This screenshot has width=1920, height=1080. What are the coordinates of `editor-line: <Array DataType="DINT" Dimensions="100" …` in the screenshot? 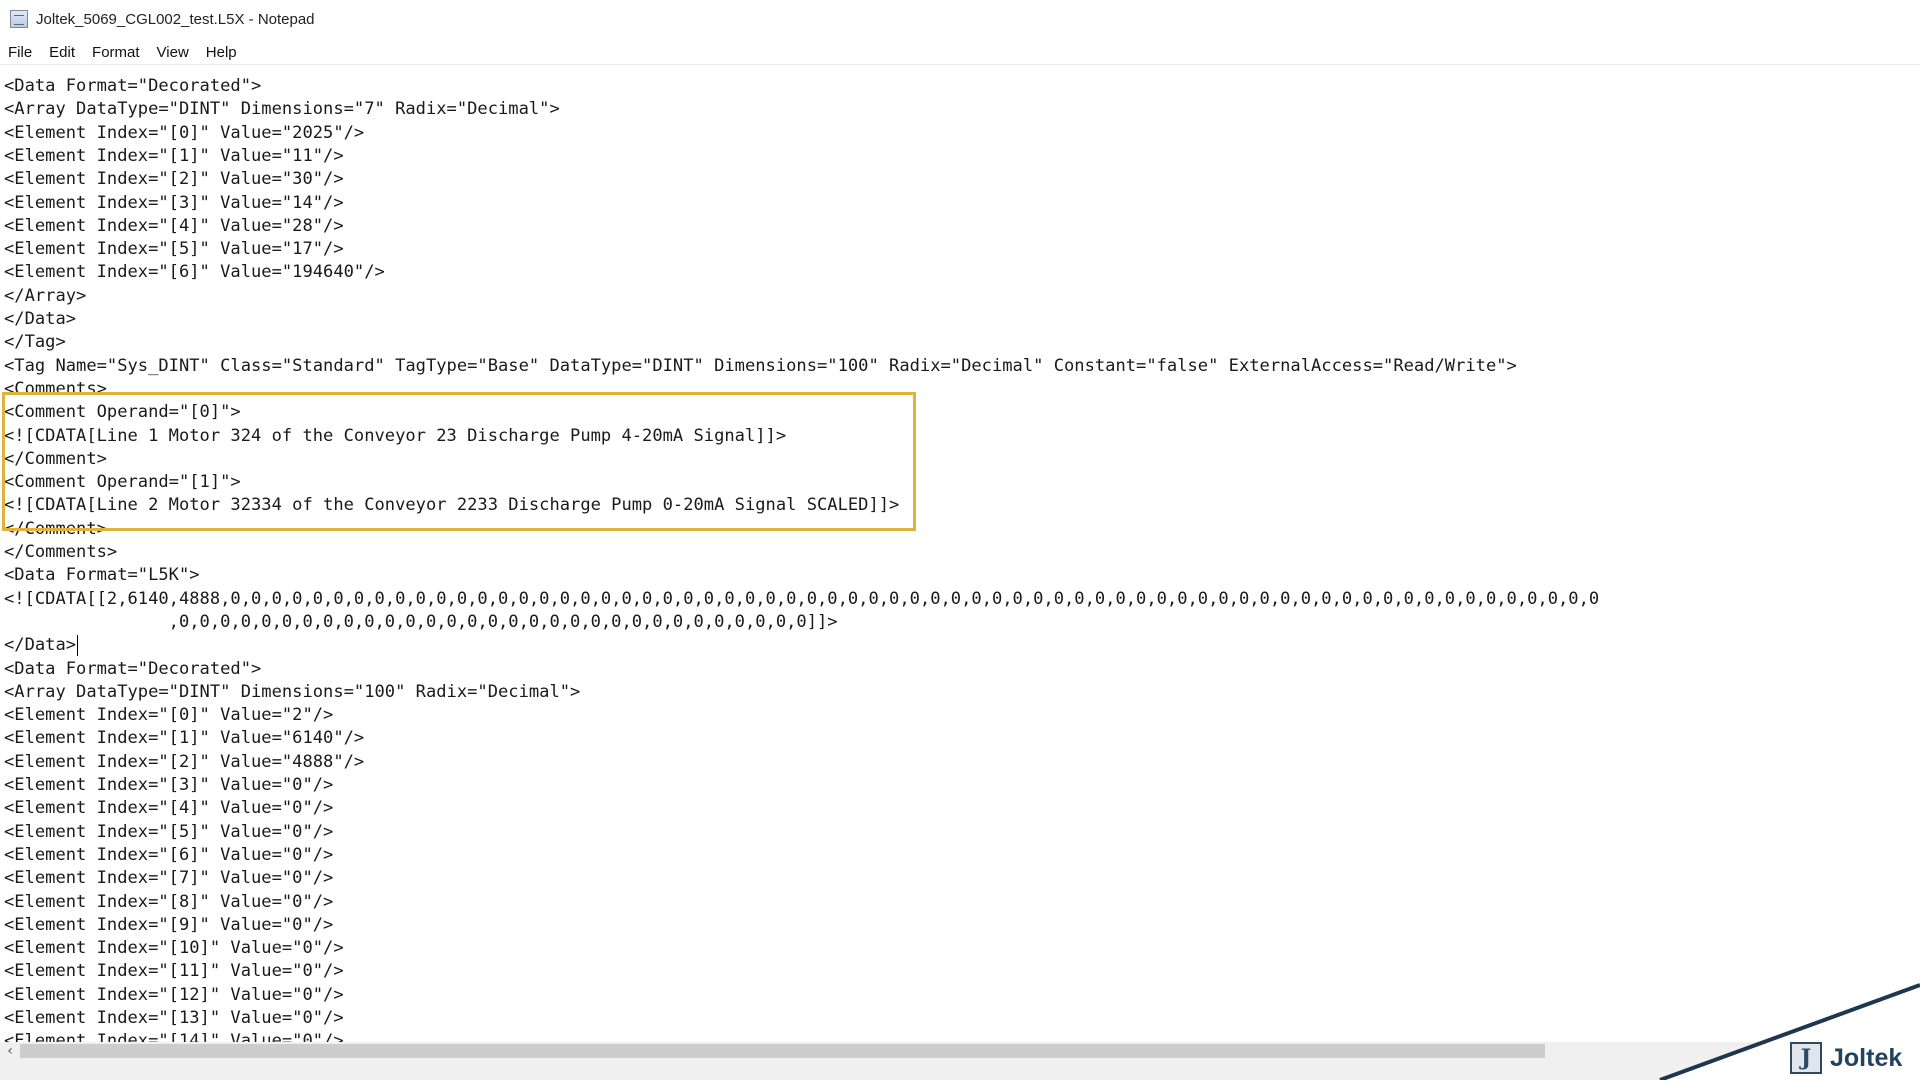 It's located at (292, 691).